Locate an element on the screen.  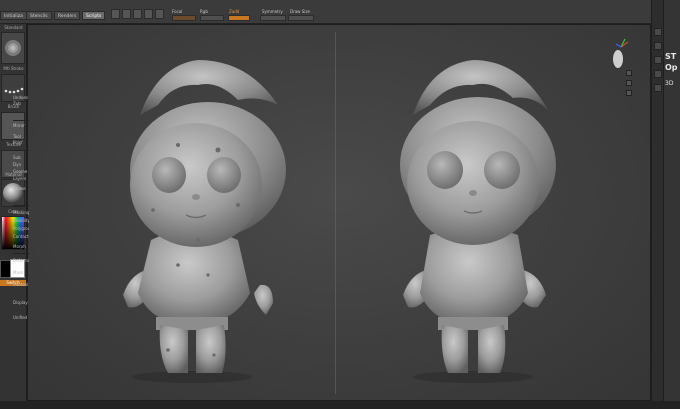
rp-row-17: Subtool is located at coordinates (21, 284).